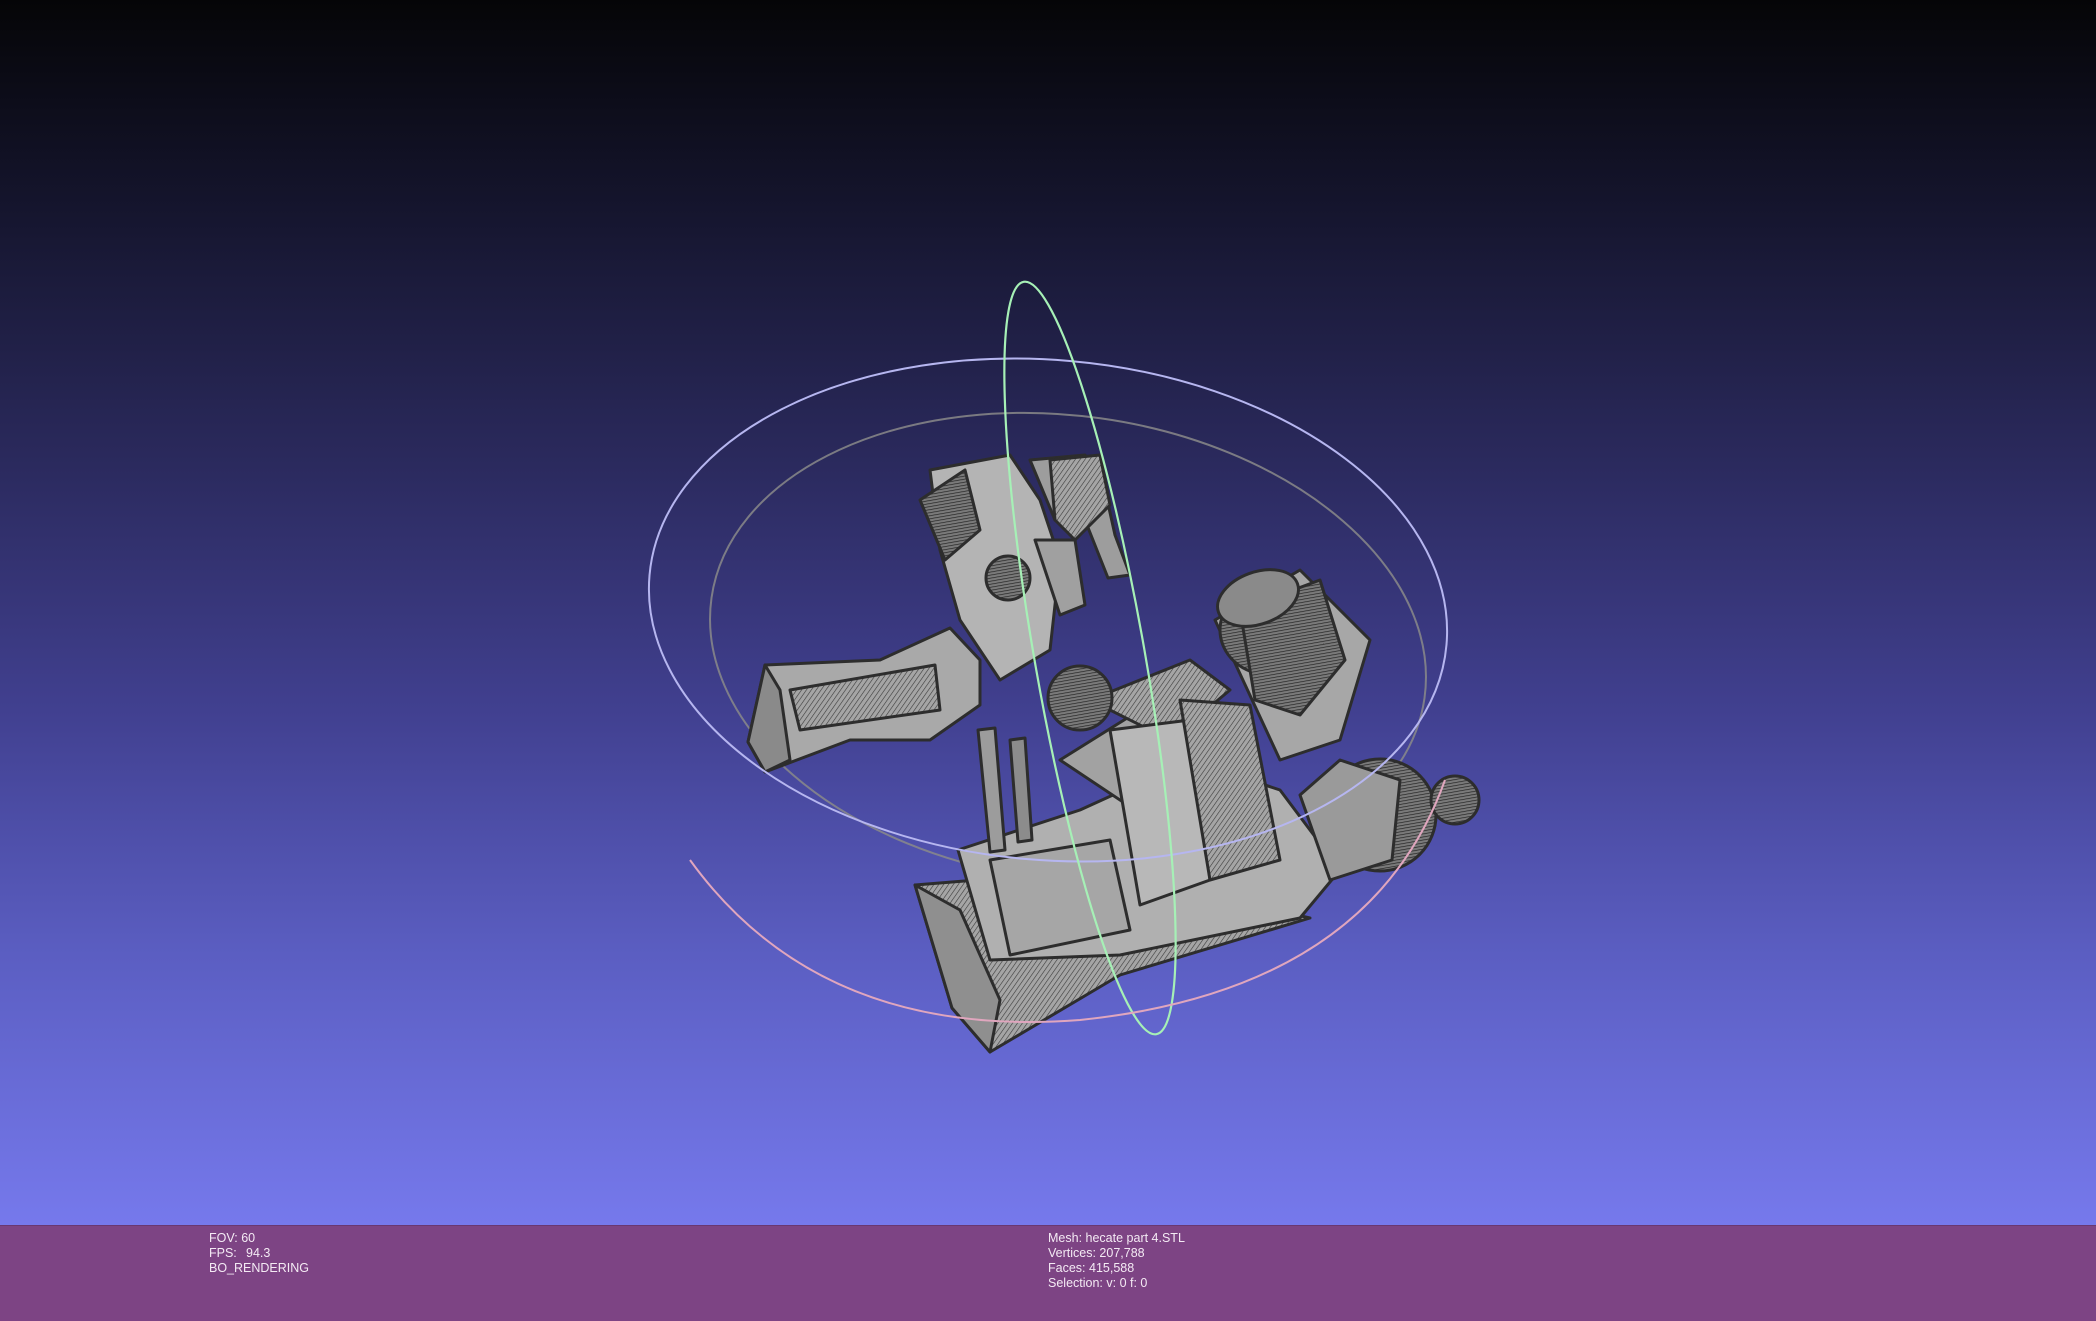 Image resolution: width=2096 pixels, height=1321 pixels. What do you see at coordinates (259, 1268) in the screenshot?
I see `render-mode: BO_RENDERING` at bounding box center [259, 1268].